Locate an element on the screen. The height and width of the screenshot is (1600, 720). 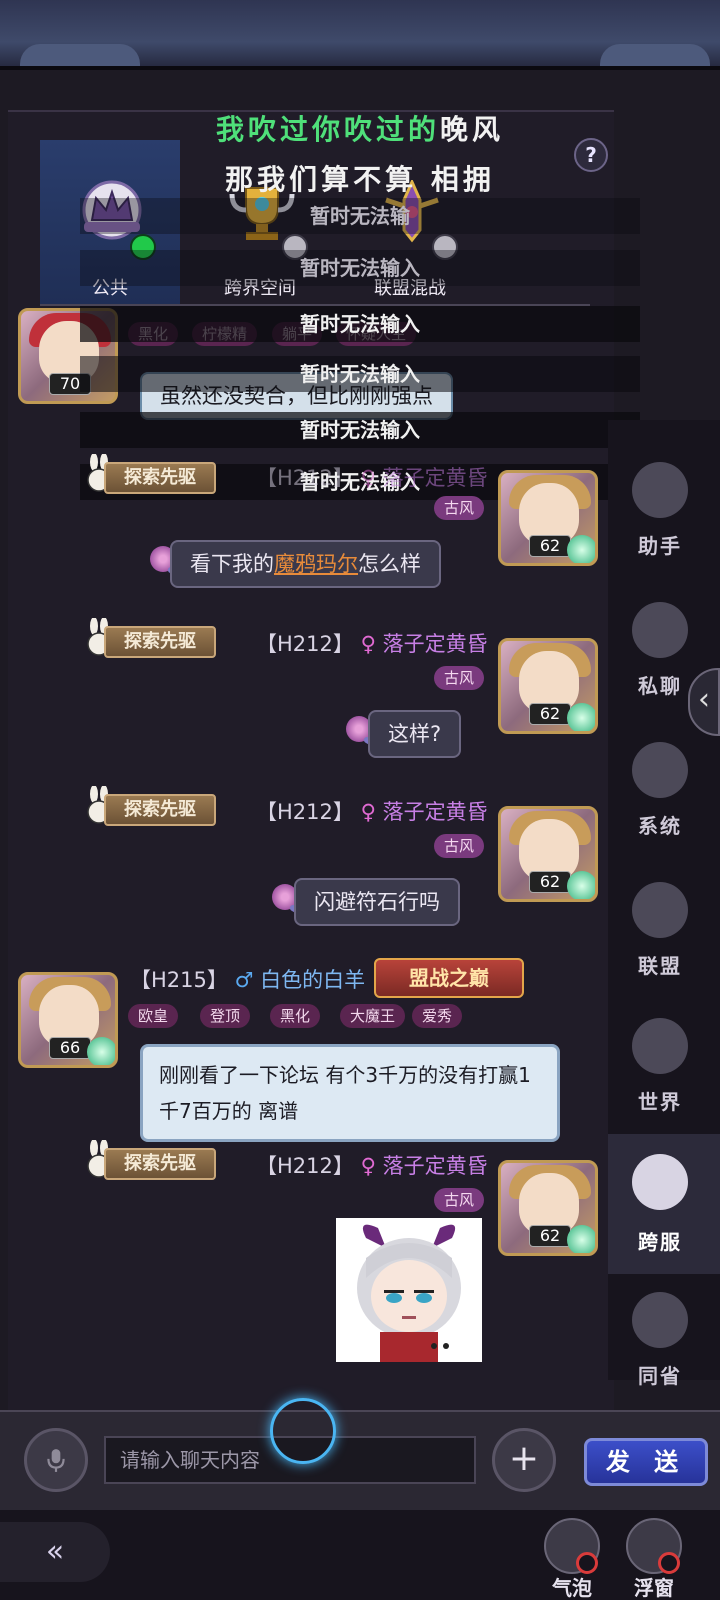
sidebar-item-alliance: 联盟 is located at coordinates (664, 930).